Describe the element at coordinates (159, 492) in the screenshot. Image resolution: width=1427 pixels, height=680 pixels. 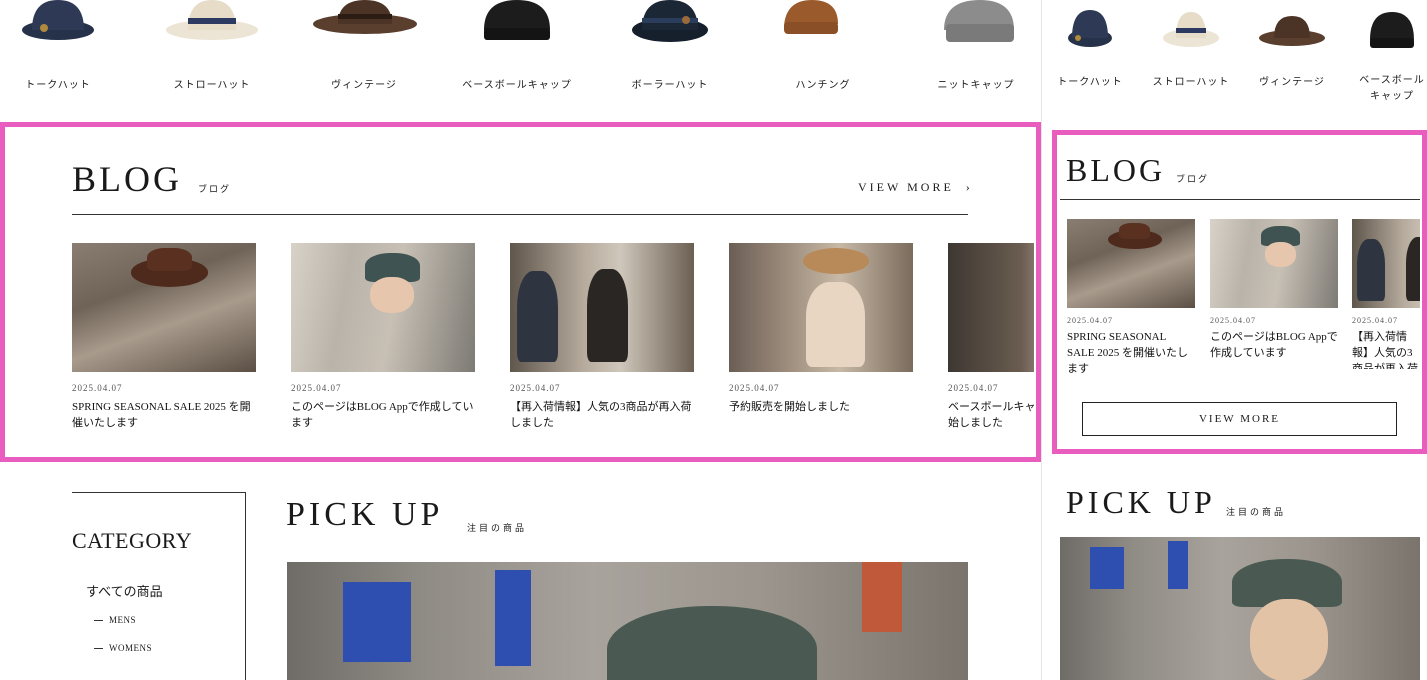
I see `category-panel-top-border` at that location.